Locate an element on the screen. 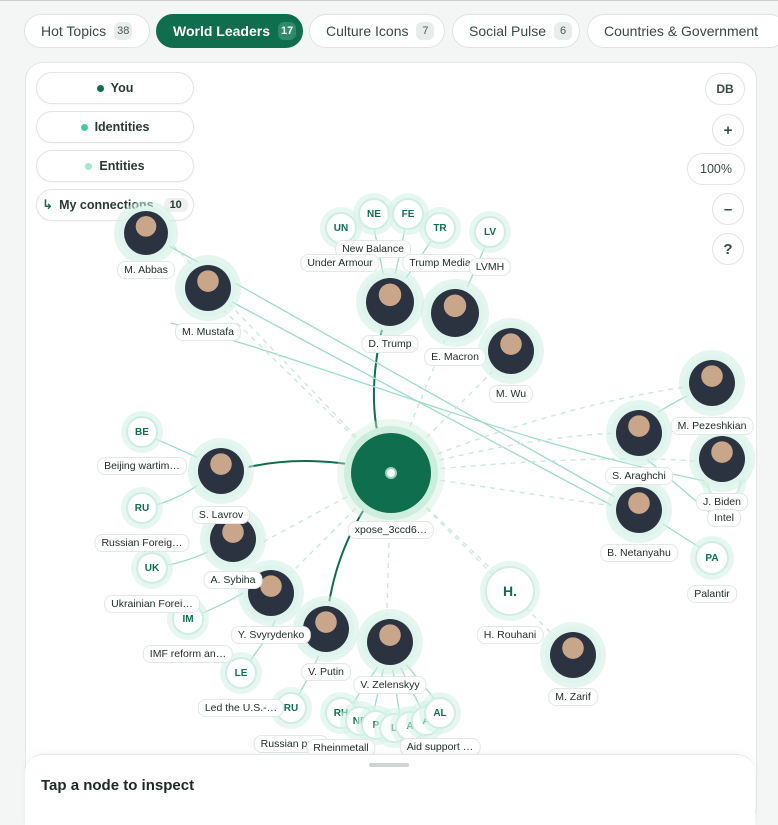 The width and height of the screenshot is (778, 825). node-label: H. Rouhani is located at coordinates (510, 635).